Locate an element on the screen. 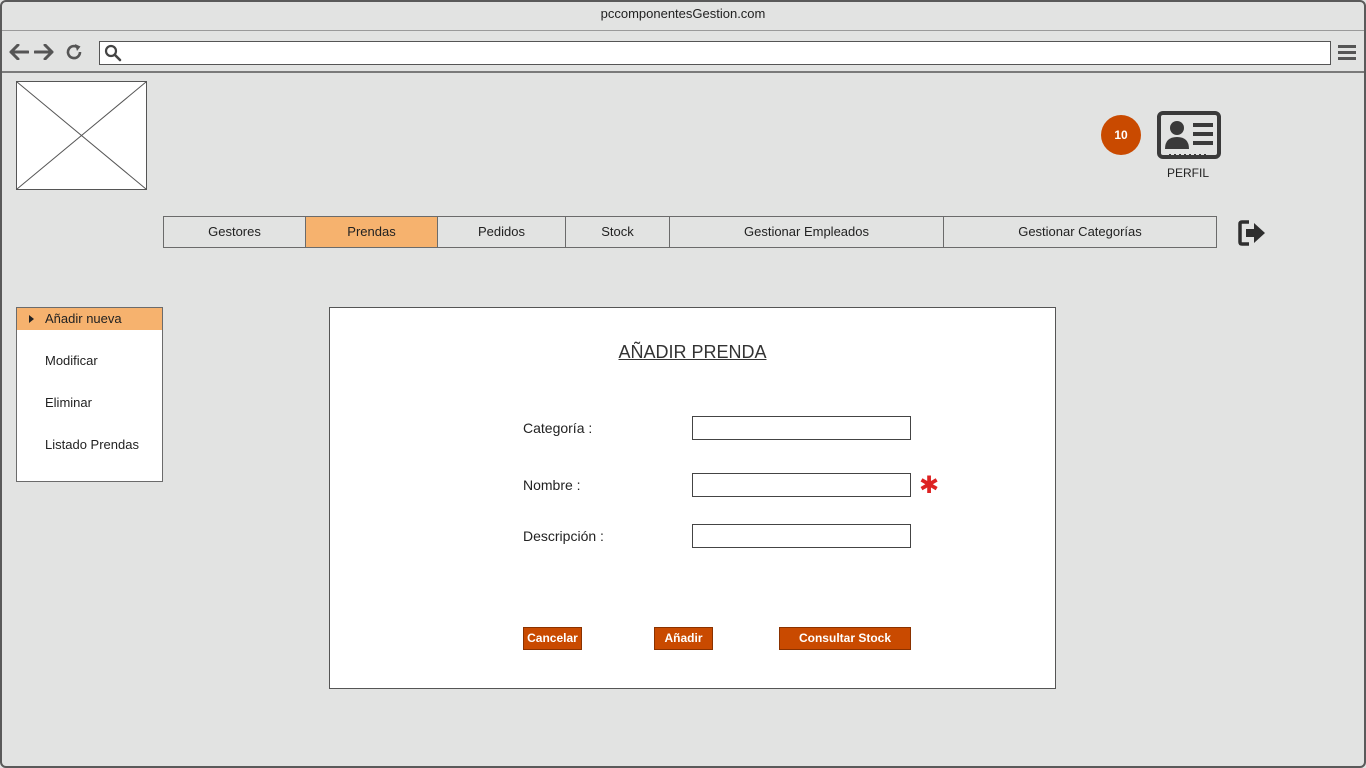 Image resolution: width=1366 pixels, height=768 pixels. descripcion-label: Descripción : is located at coordinates (563, 536).